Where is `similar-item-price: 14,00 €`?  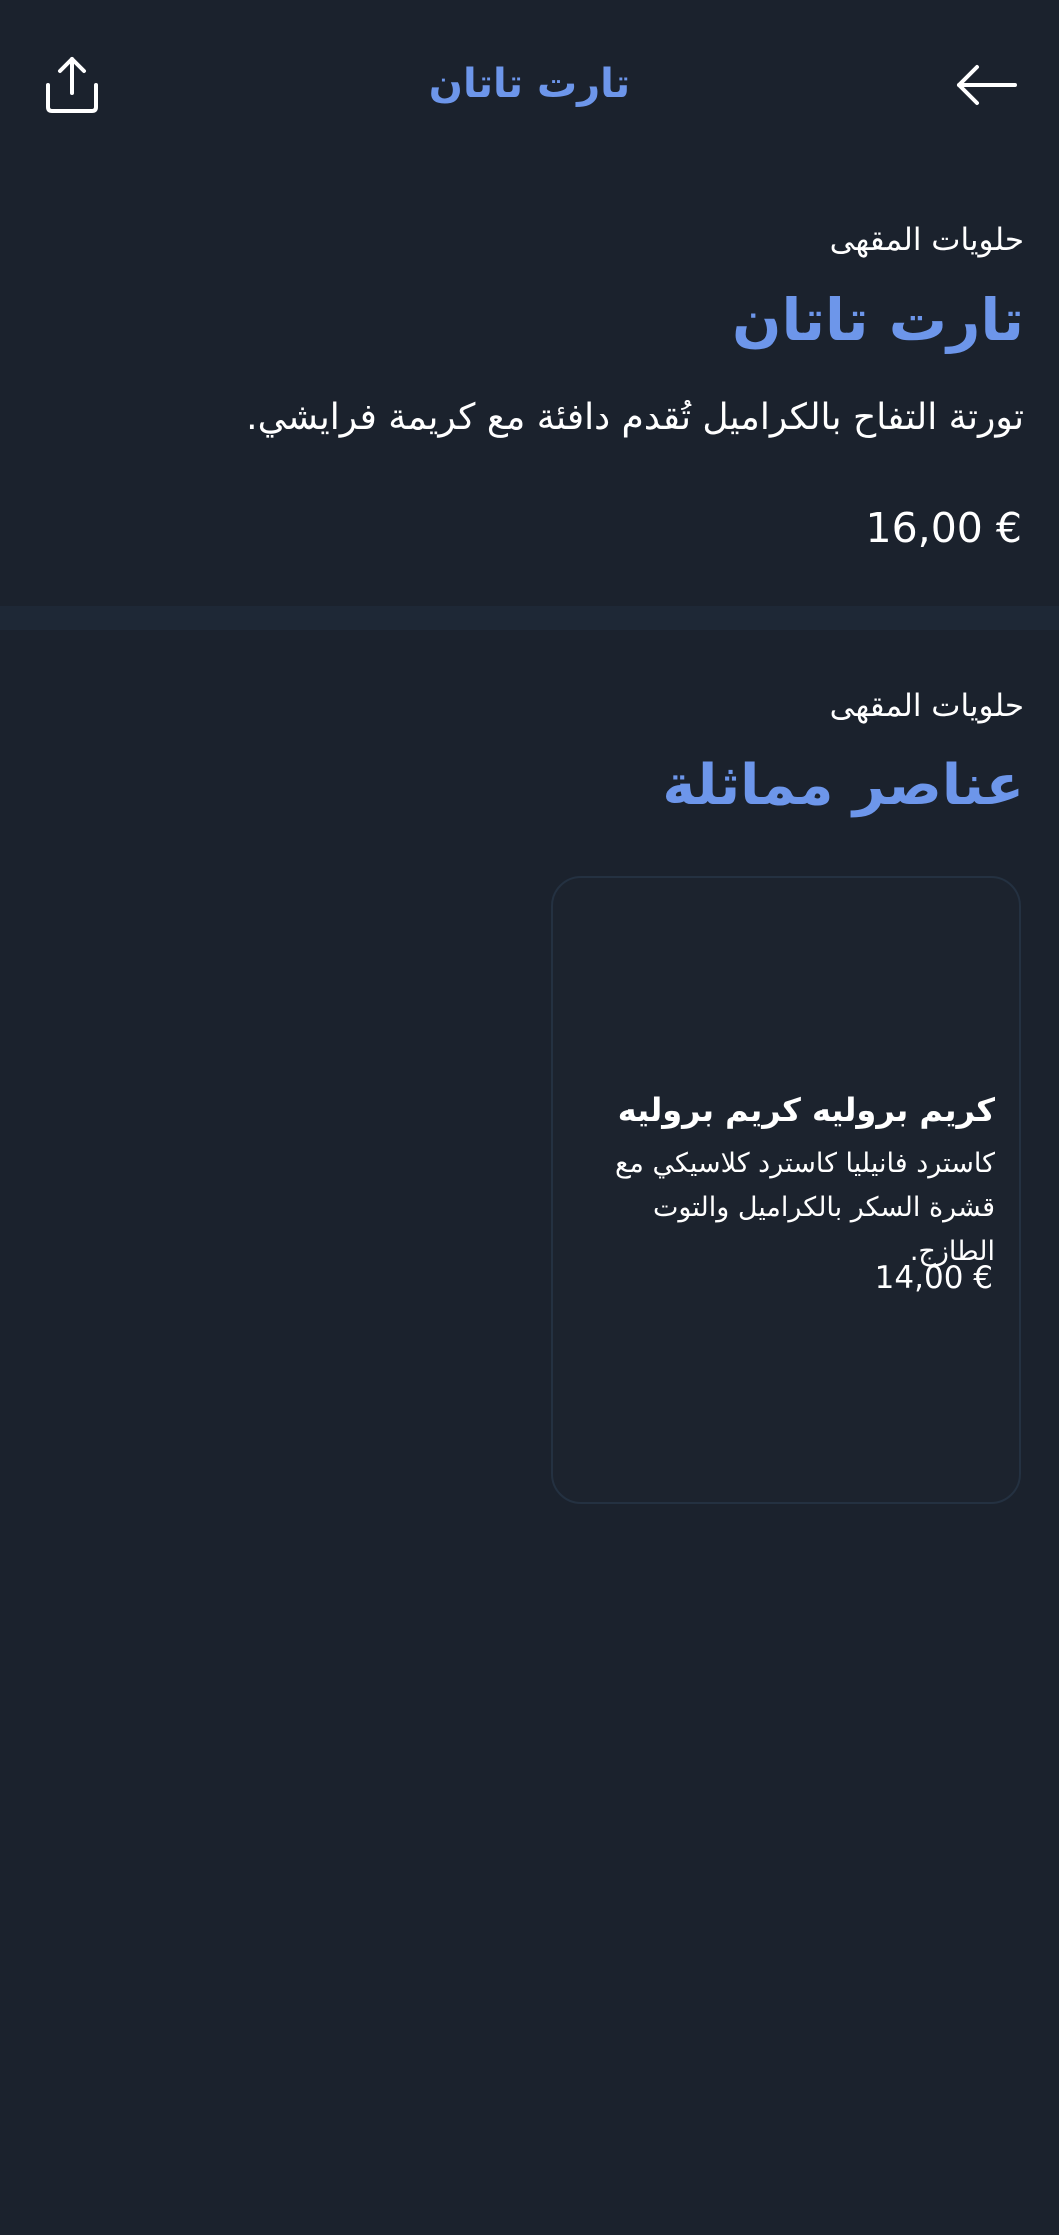
similar-item-price: 14,00 € is located at coordinates (933, 1278).